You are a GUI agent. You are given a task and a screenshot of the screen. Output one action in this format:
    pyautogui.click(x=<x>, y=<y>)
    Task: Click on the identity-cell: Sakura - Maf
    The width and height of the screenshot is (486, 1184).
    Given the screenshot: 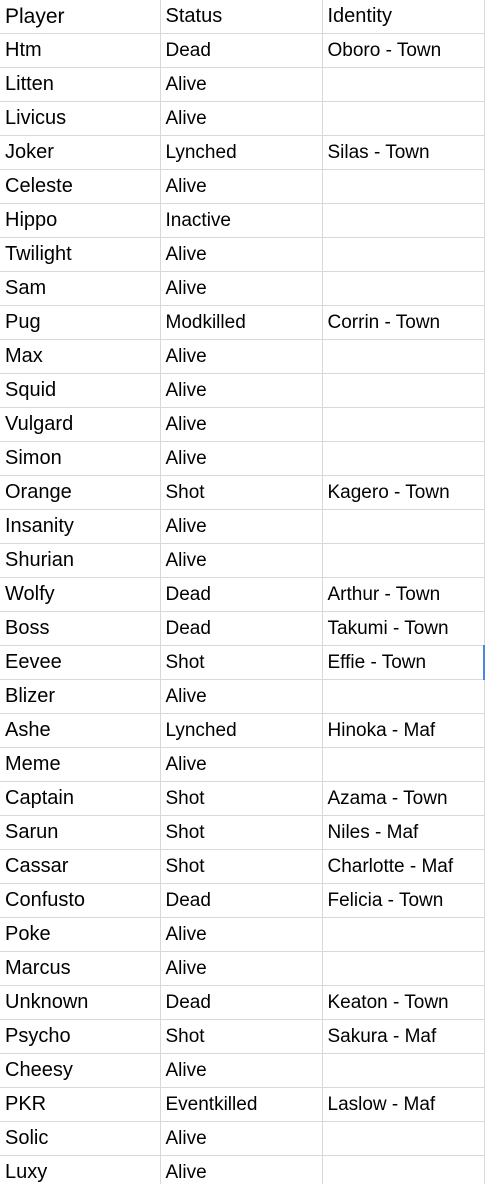 What is the action you would take?
    pyautogui.click(x=403, y=1036)
    